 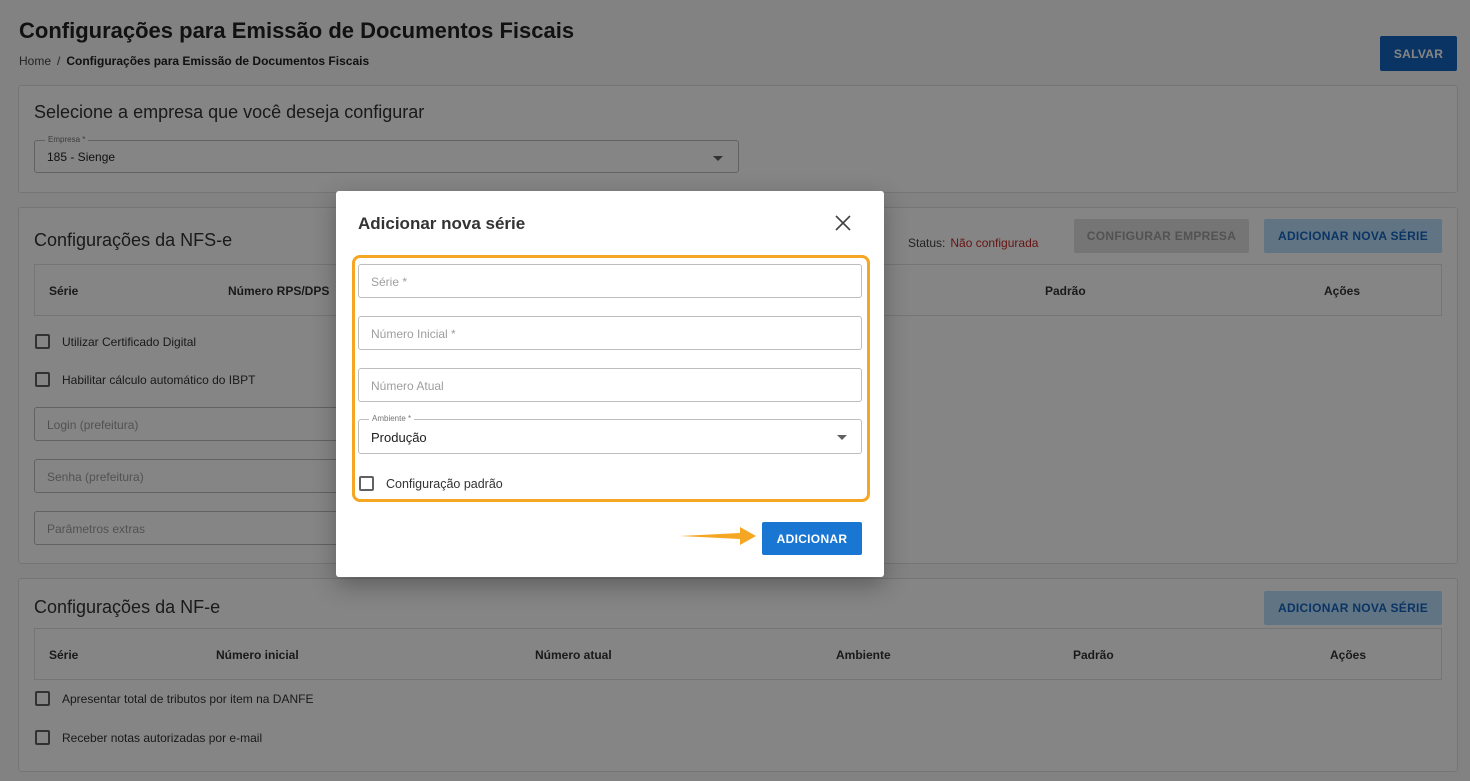 What do you see at coordinates (407, 386) in the screenshot?
I see `current-number-placeholder: Número Atual` at bounding box center [407, 386].